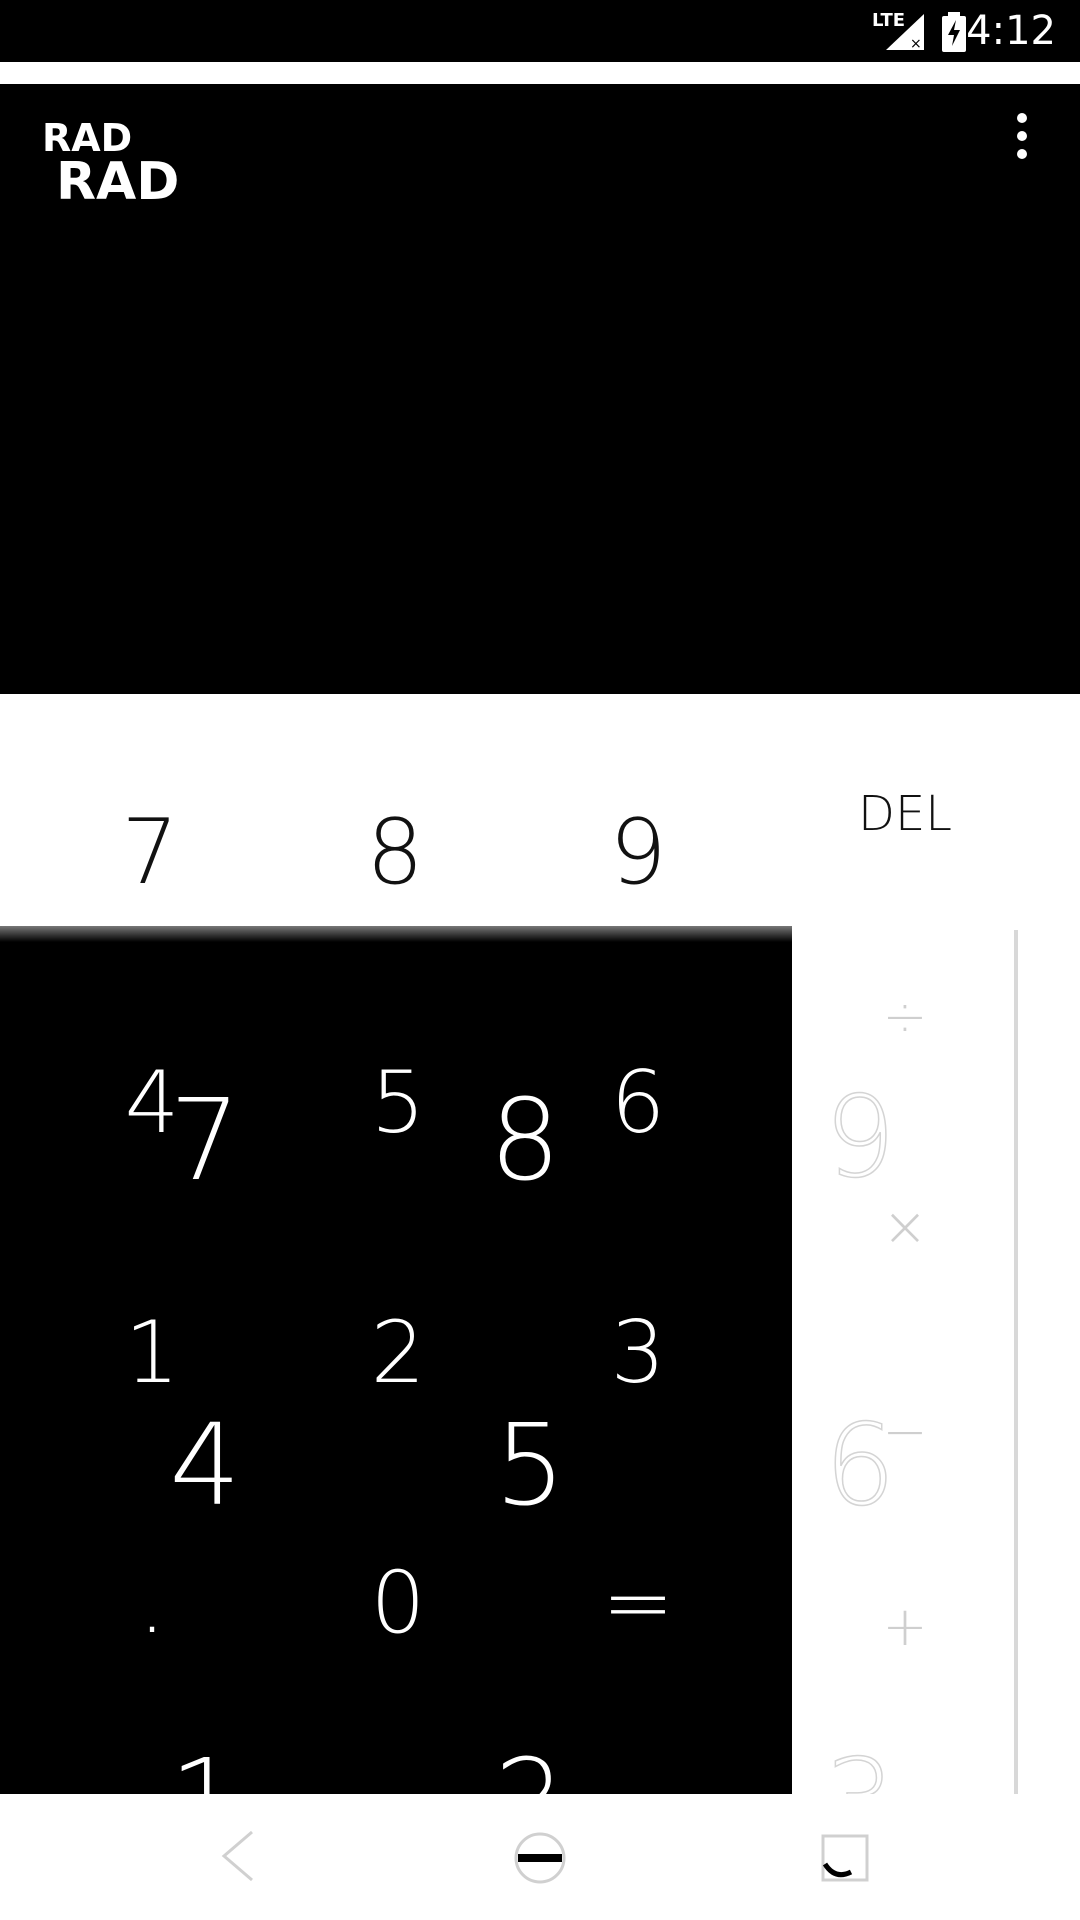 This screenshot has height=1920, width=1080. Describe the element at coordinates (540, 73) in the screenshot. I see `separator-strip` at that location.